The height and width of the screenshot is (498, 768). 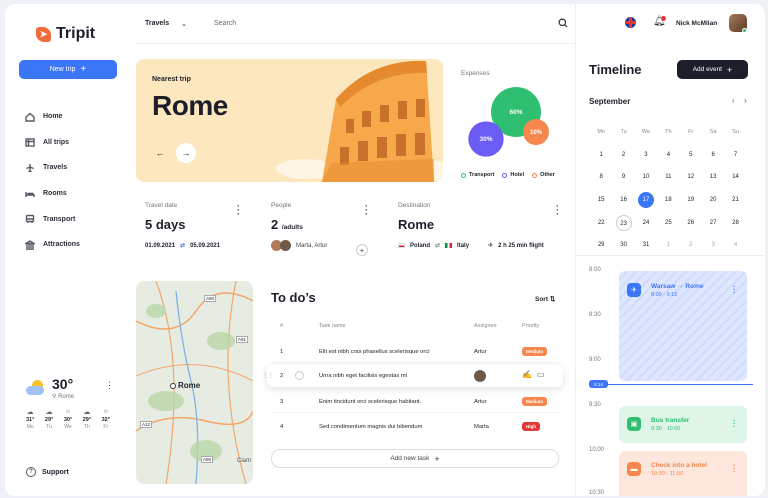 I want to click on calendar-day: 5, so click(x=691, y=155).